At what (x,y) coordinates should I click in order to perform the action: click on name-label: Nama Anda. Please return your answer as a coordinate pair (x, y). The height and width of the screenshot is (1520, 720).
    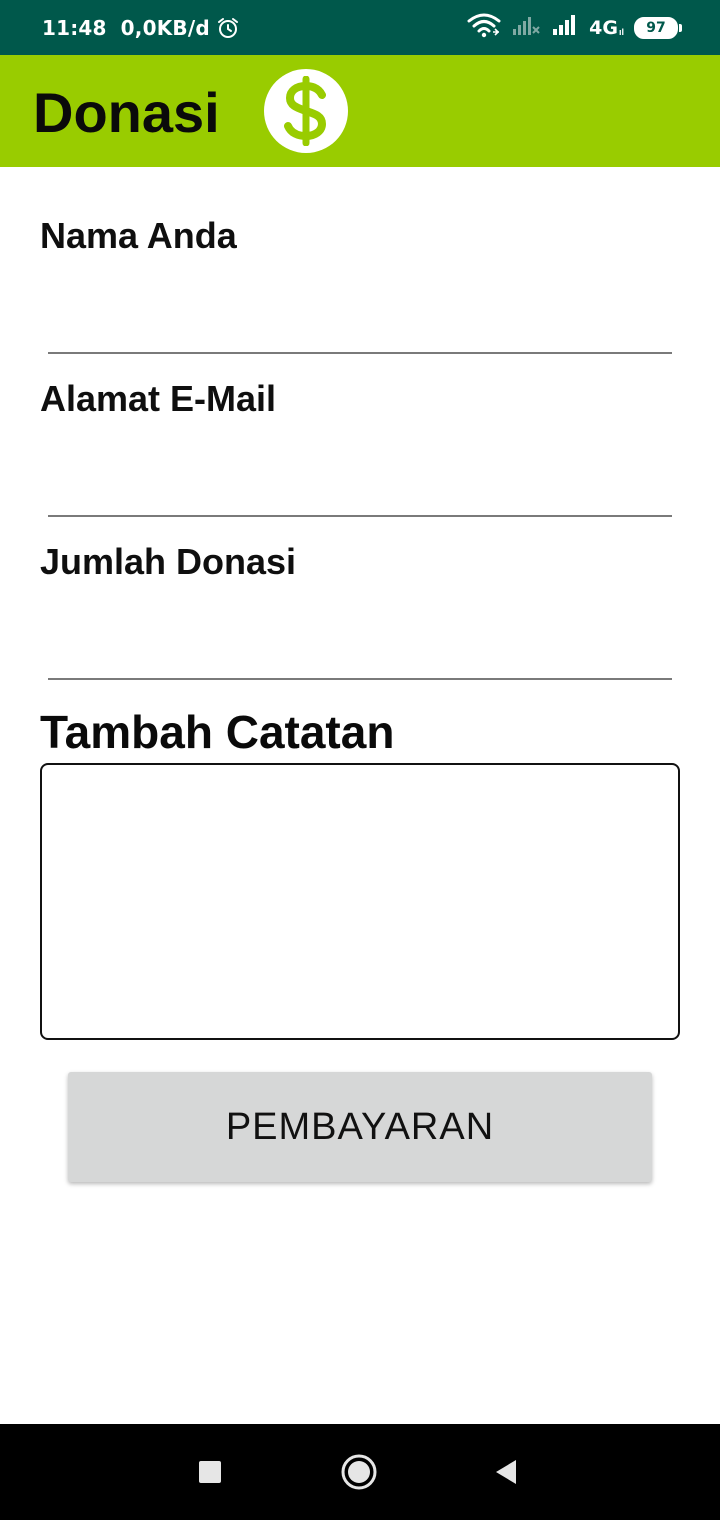
    Looking at the image, I should click on (138, 235).